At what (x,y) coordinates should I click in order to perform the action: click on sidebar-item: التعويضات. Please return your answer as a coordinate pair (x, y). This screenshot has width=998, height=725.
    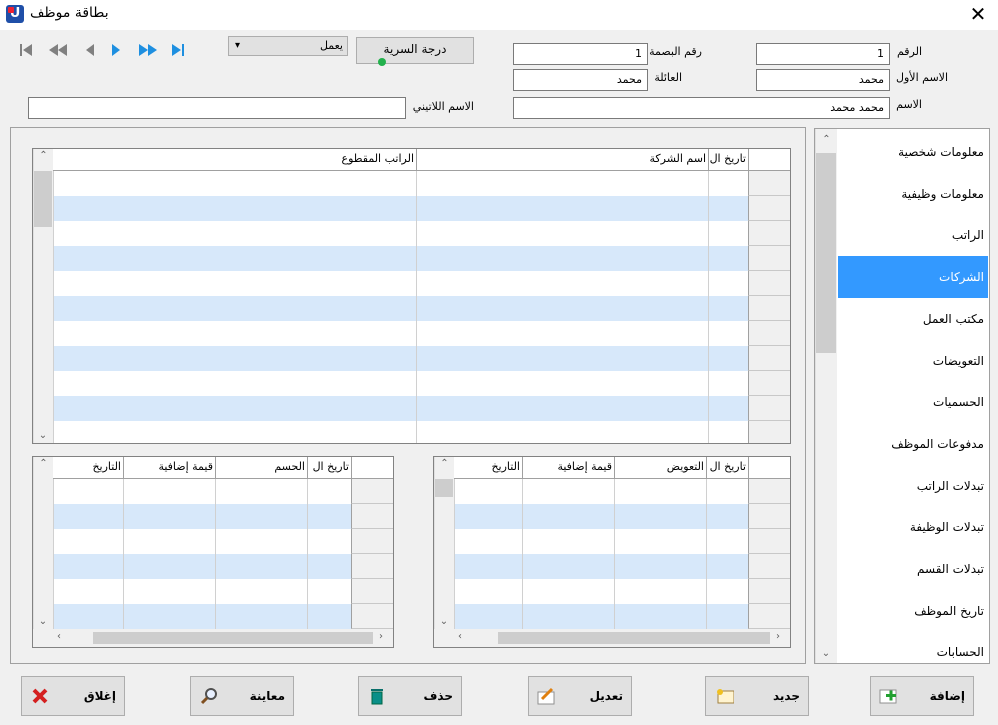
    Looking at the image, I should click on (913, 361).